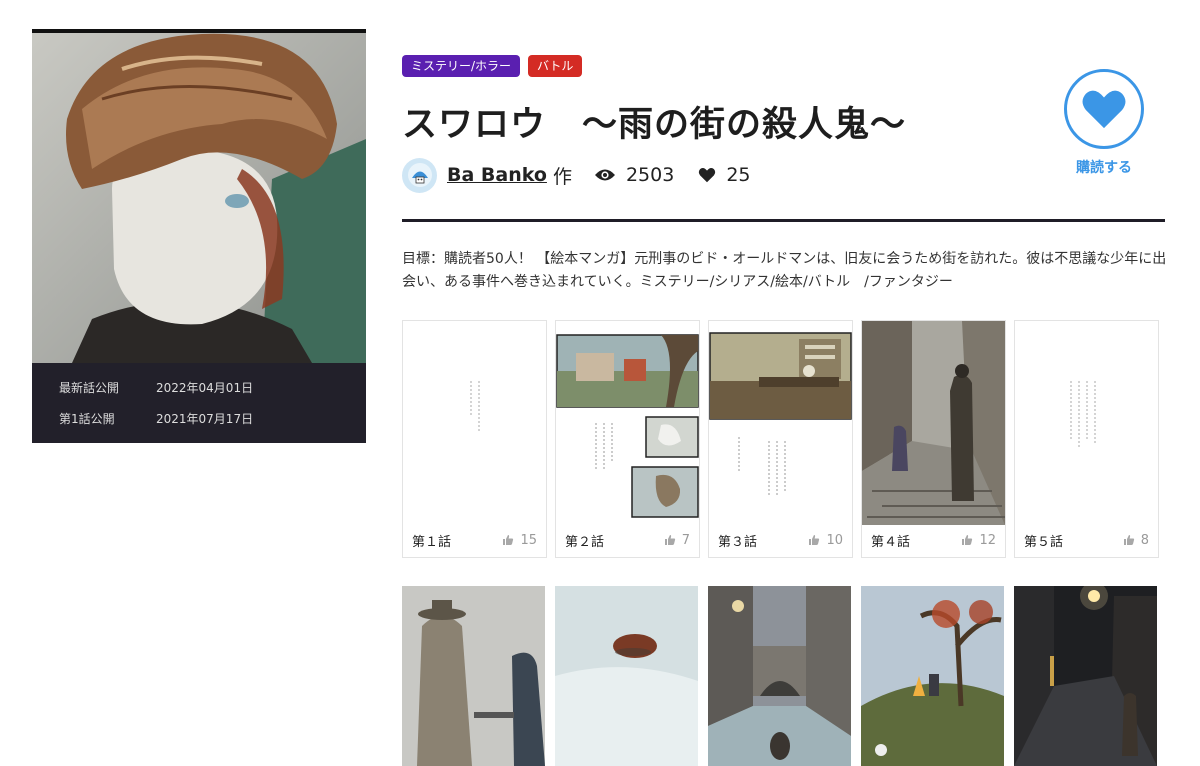  Describe the element at coordinates (474, 540) in the screenshot. I see `episode-1-footer: 第１話 15` at that location.